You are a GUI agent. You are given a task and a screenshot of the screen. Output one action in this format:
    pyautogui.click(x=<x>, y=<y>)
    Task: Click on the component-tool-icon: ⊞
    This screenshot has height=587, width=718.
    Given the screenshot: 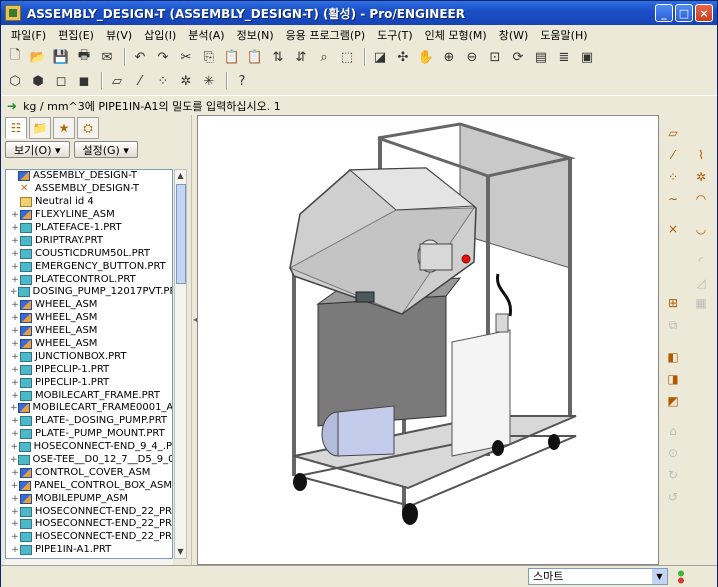 What is the action you would take?
    pyautogui.click(x=673, y=303)
    